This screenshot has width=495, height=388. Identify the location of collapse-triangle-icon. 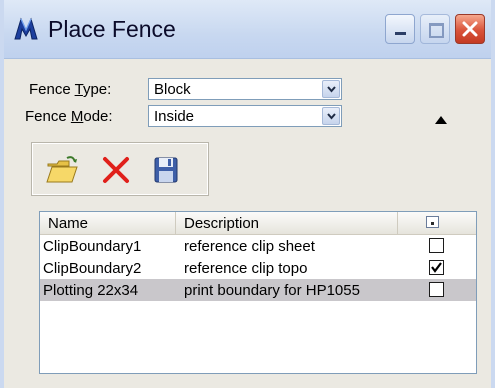
(441, 120).